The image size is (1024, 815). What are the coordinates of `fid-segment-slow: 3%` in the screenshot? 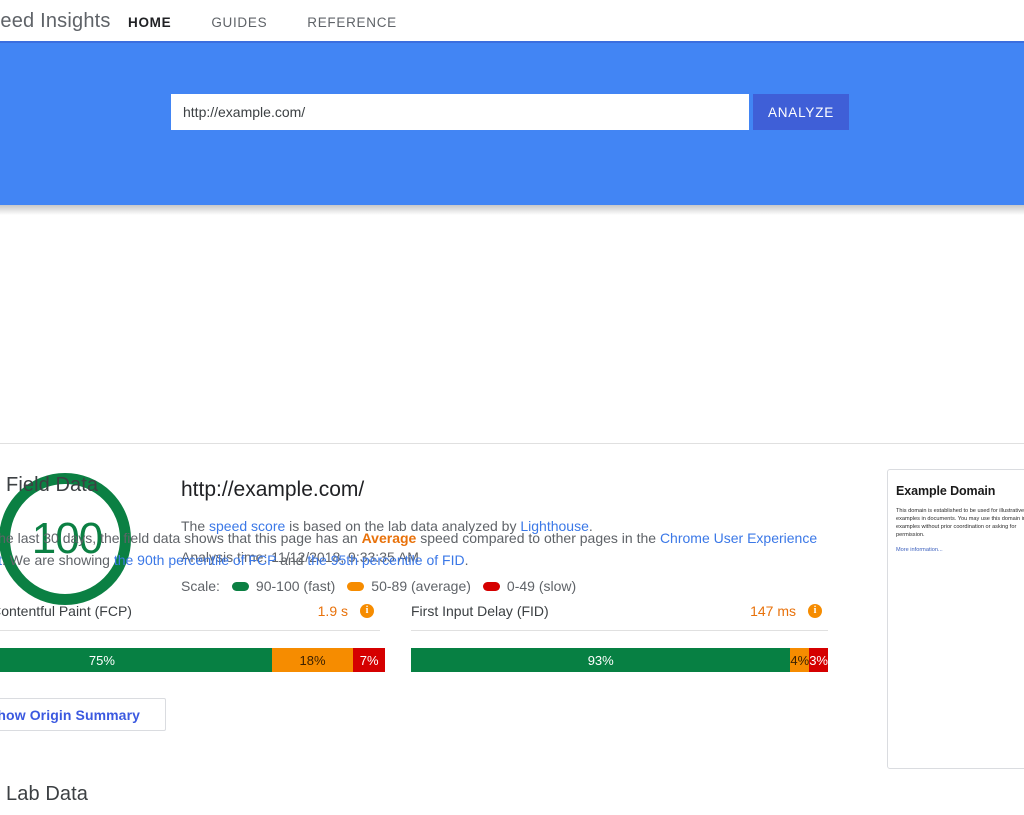 It's located at (818, 660).